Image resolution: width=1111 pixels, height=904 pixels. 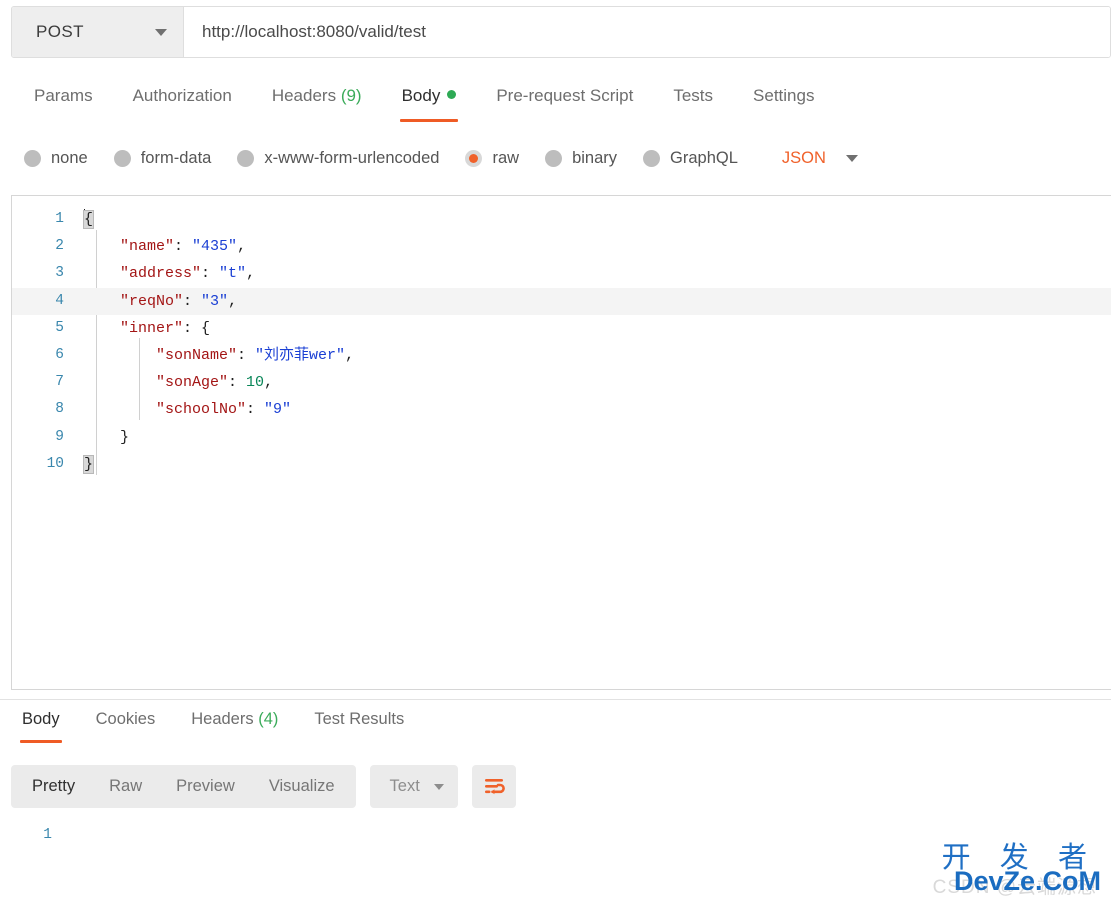 What do you see at coordinates (561, 273) in the screenshot?
I see `code-line: 3 "address": "t",` at bounding box center [561, 273].